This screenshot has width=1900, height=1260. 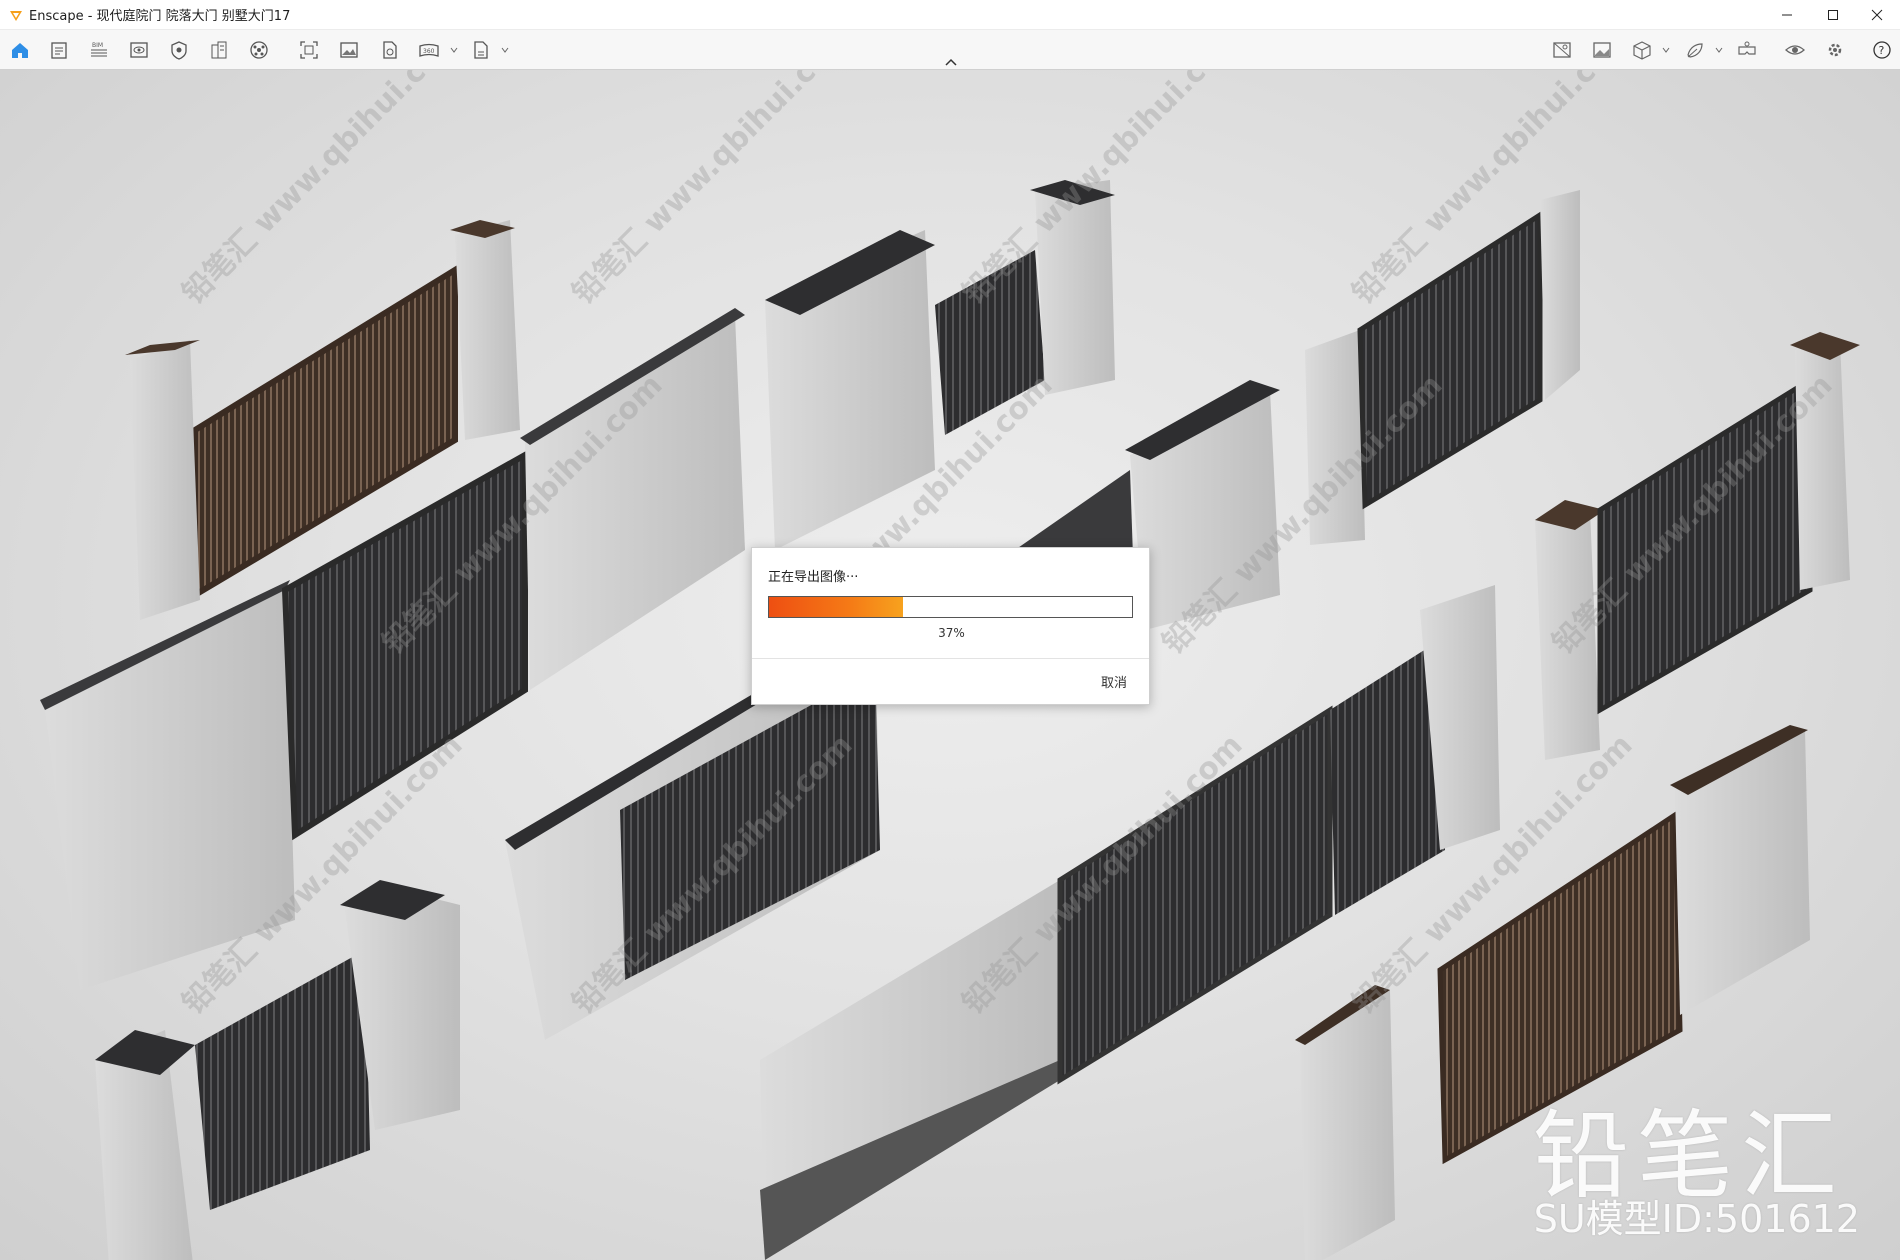 I want to click on progress-percent: 37%, so click(x=951, y=633).